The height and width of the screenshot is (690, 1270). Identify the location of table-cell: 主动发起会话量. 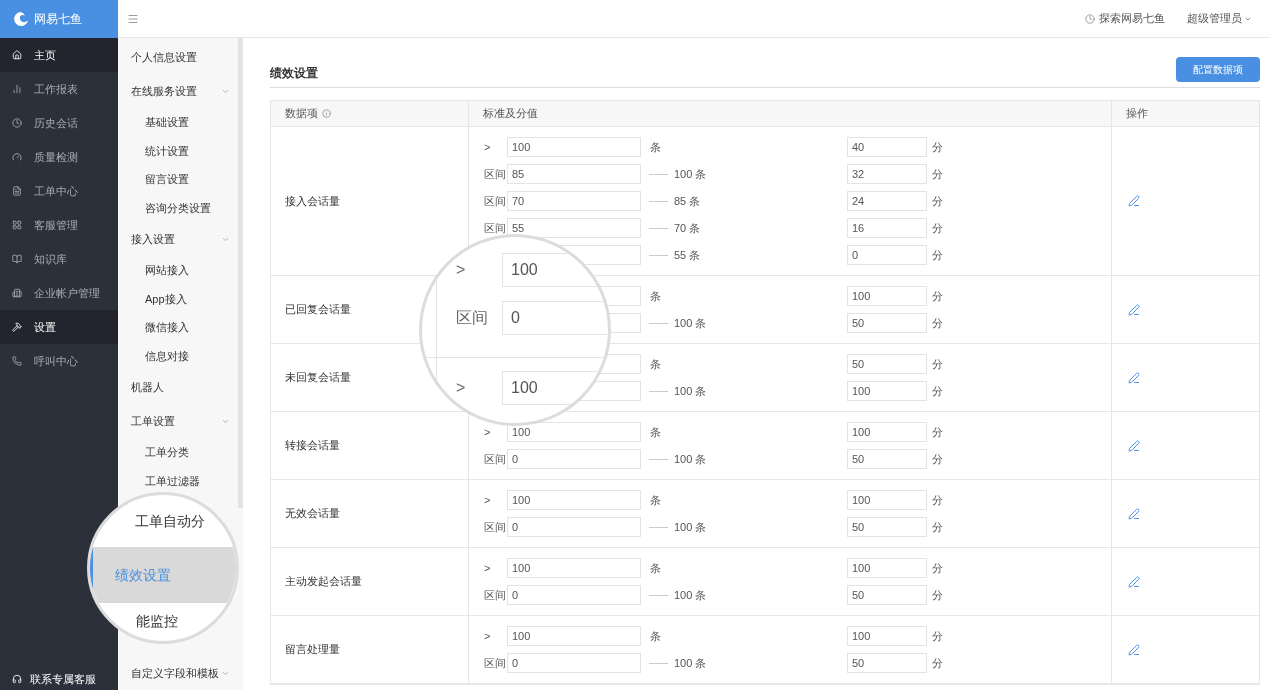
(370, 581).